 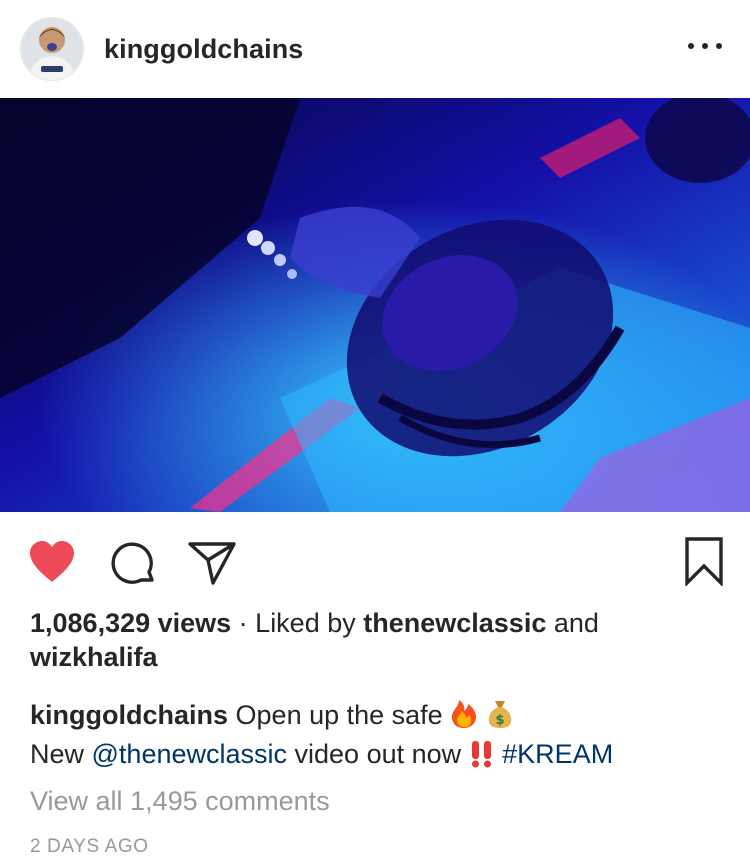 What do you see at coordinates (129, 715) in the screenshot?
I see `caption-username: kinggoldchains` at bounding box center [129, 715].